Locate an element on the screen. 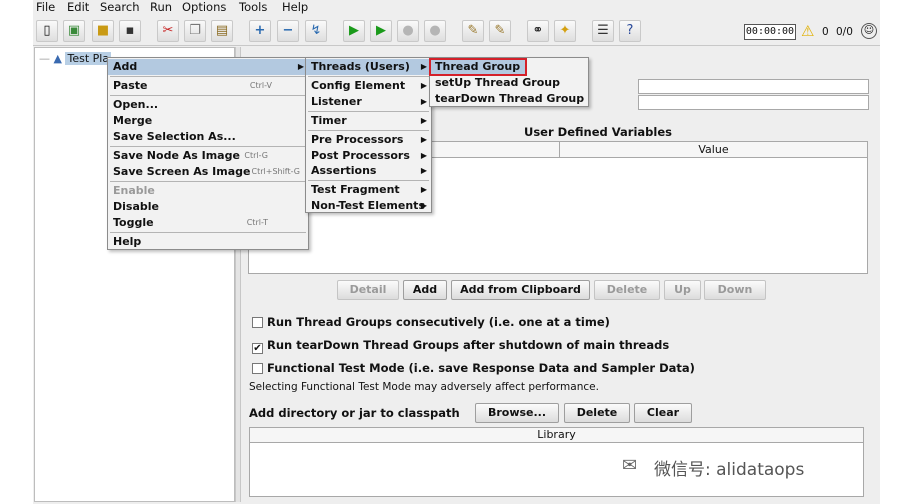 The width and height of the screenshot is (903, 504). menu-item-save-node-image: Save Node As Image Ctrl-G is located at coordinates (208, 156).